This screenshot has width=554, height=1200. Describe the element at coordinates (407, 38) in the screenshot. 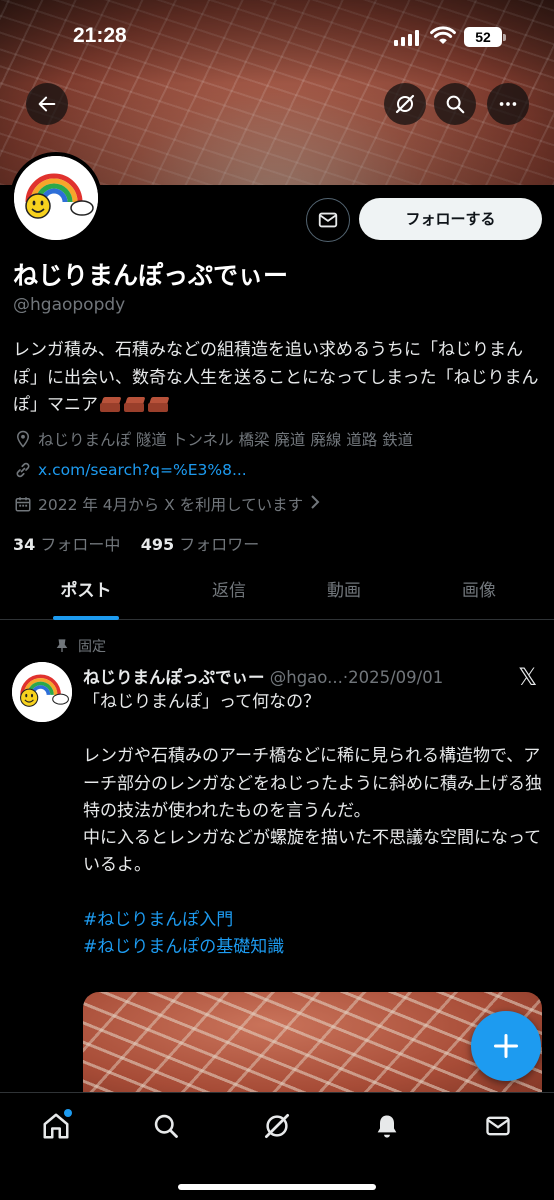

I see `cellular-signal-icon` at that location.